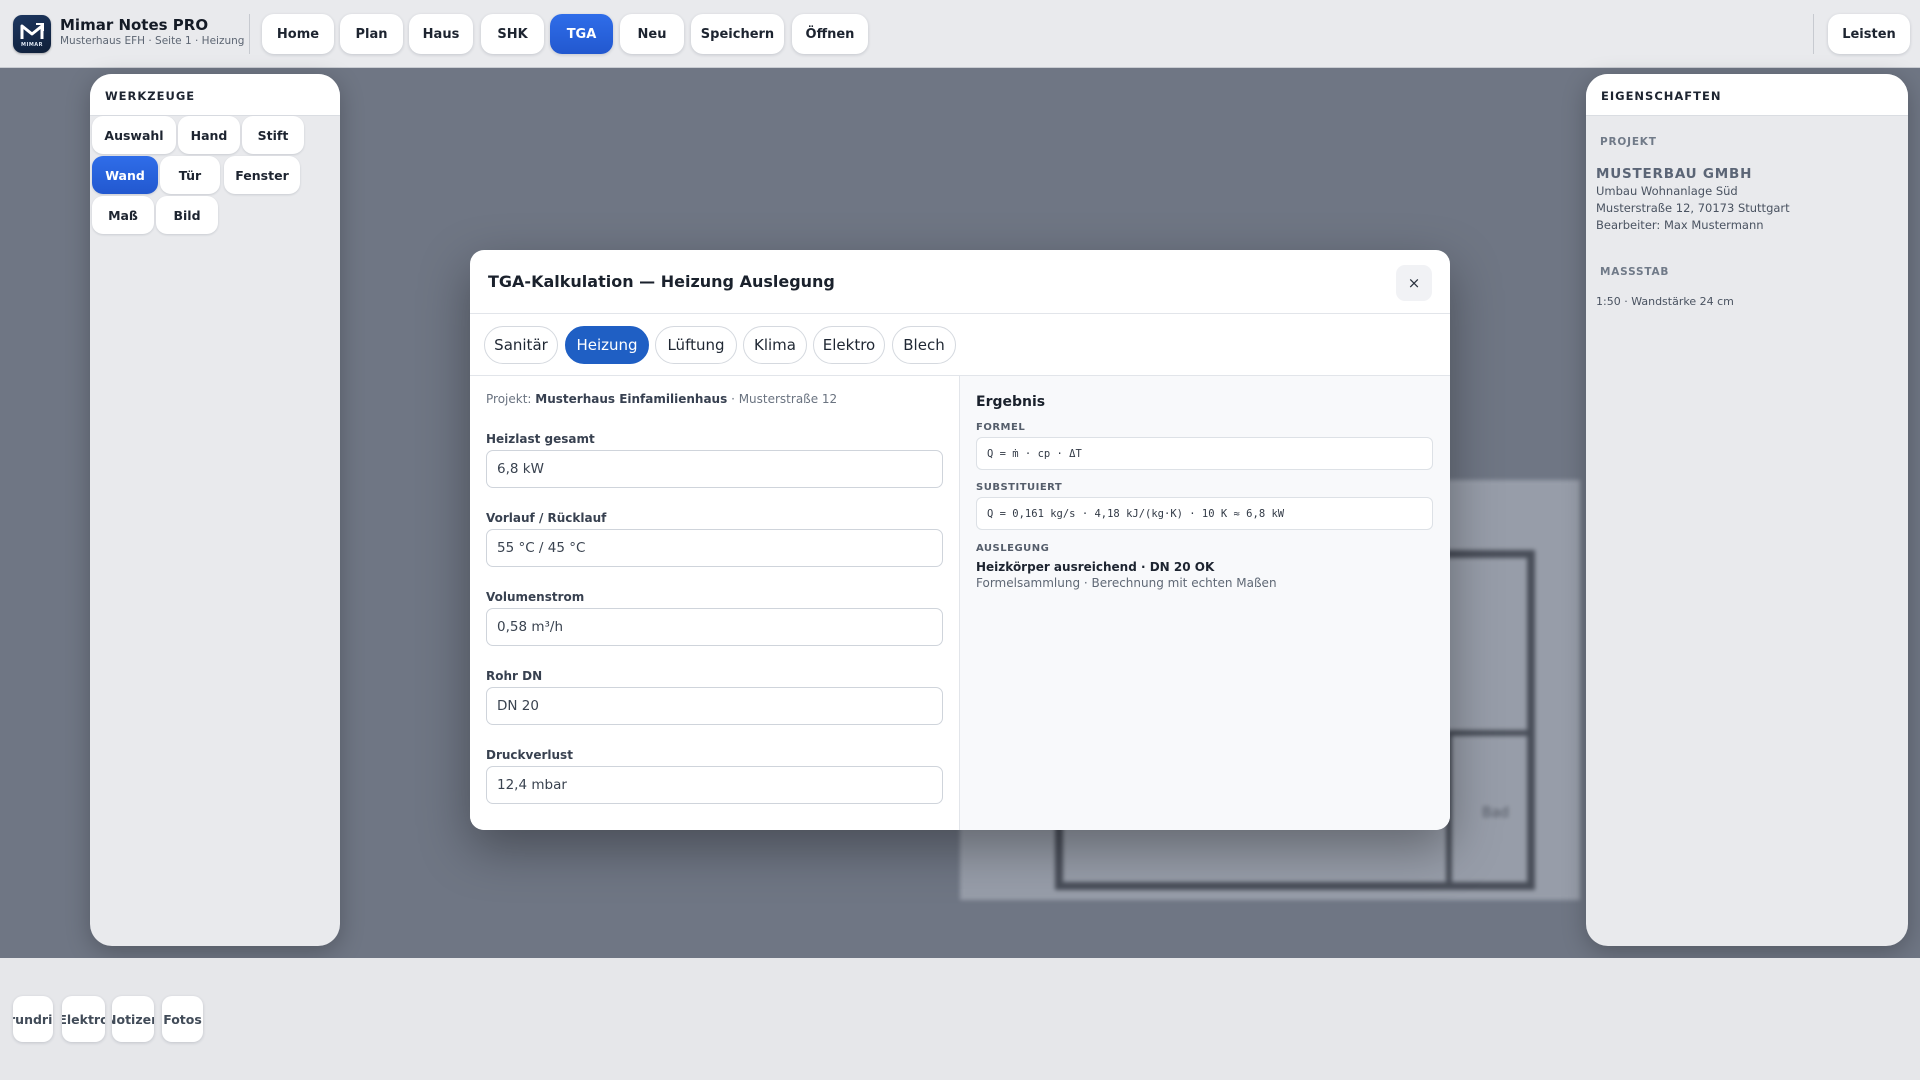 The height and width of the screenshot is (1080, 1920). What do you see at coordinates (714, 706) in the screenshot?
I see `rohr-dn-input: DN 20` at bounding box center [714, 706].